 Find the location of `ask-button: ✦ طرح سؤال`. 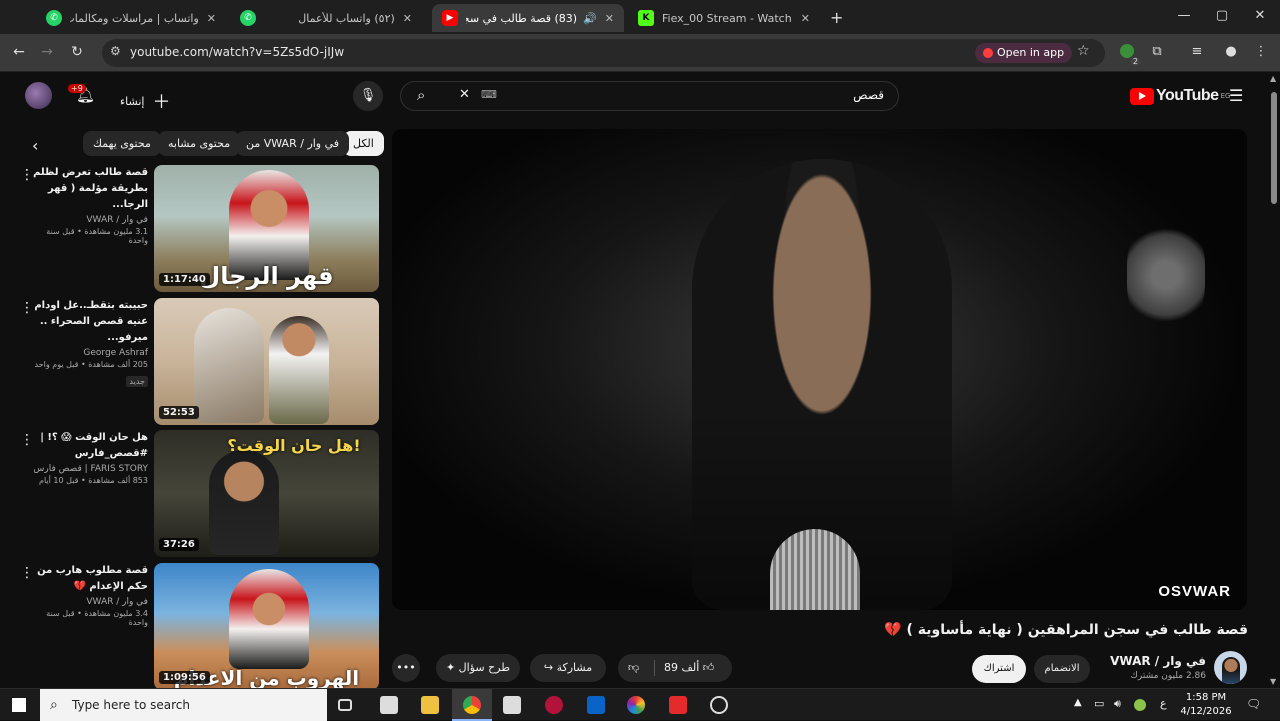

ask-button: ✦ طرح سؤال is located at coordinates (478, 668).